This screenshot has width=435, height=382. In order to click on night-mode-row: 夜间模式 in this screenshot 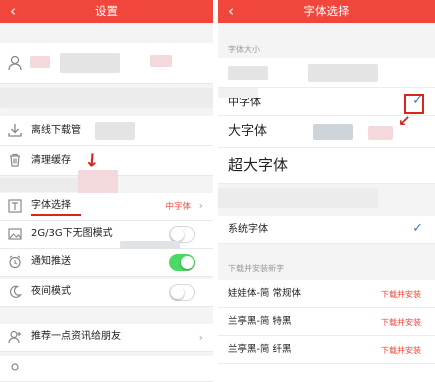, I will do `click(106, 293)`.